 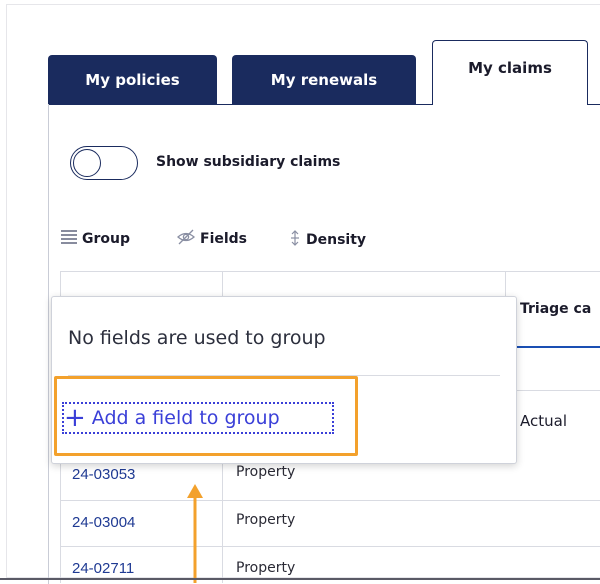 I want to click on toggle-knob, so click(x=87, y=163).